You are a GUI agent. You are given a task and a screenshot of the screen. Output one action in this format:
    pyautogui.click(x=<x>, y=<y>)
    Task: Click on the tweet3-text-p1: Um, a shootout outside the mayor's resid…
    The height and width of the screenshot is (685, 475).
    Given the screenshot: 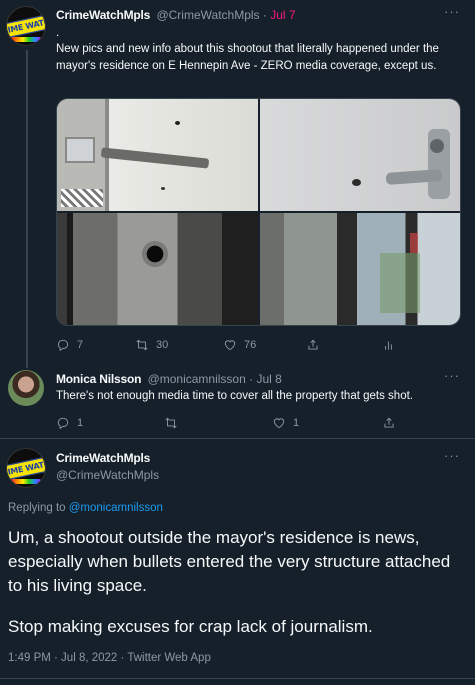 What is the action you would take?
    pyautogui.click(x=229, y=561)
    